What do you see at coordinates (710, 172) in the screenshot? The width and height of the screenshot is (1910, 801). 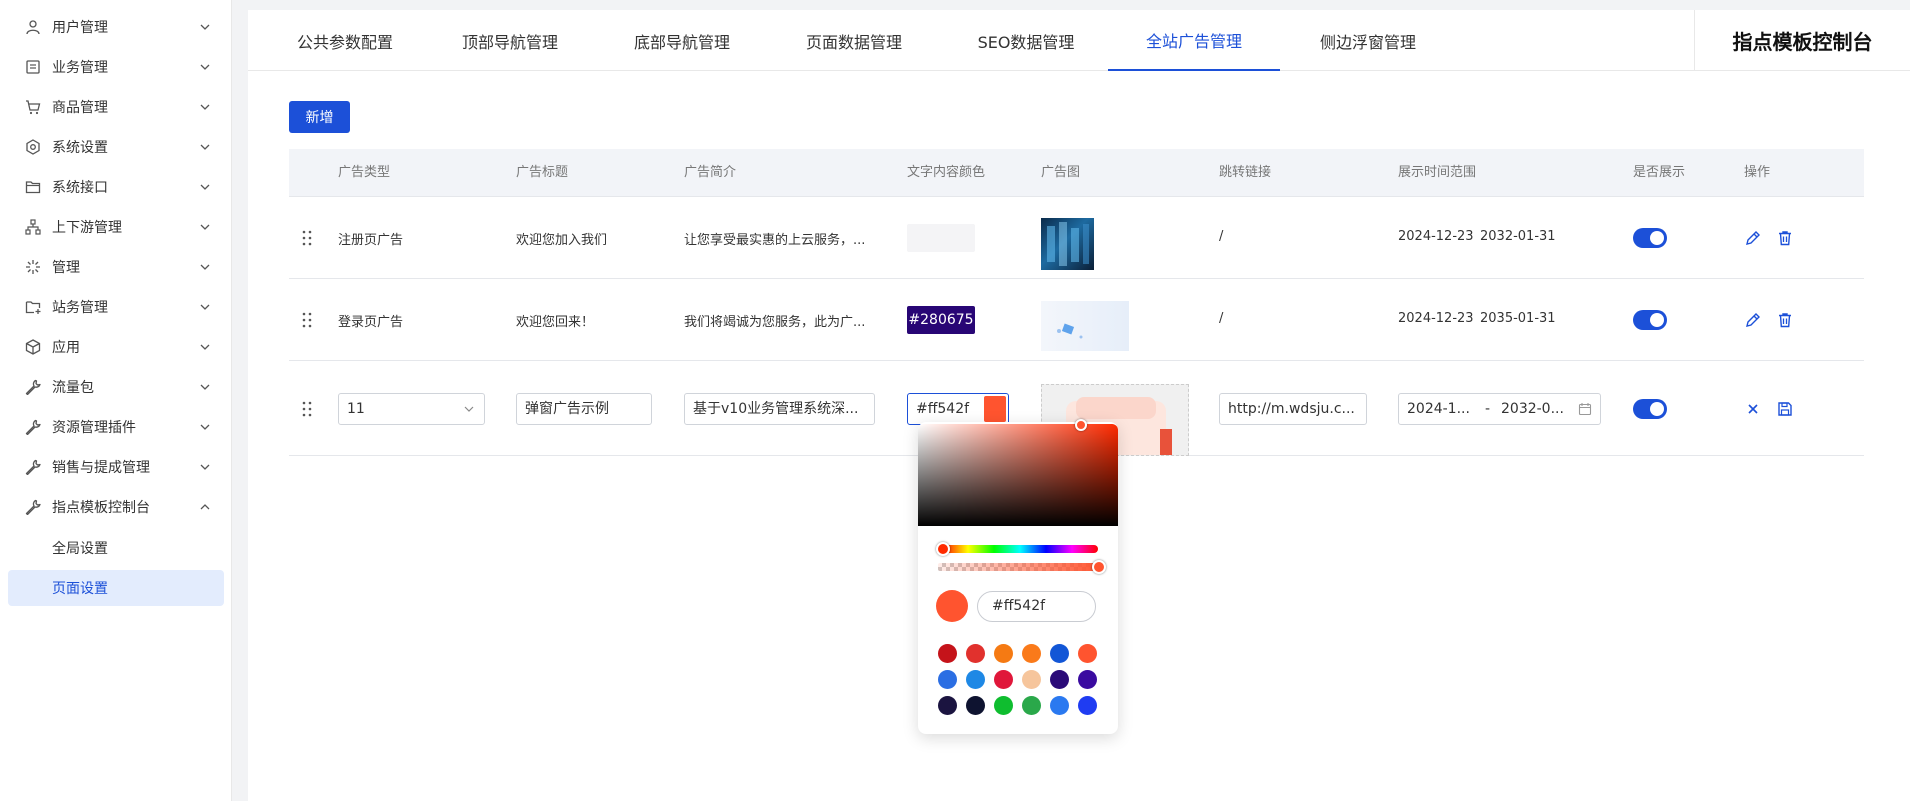 I see `th-ad-intro: 广告简介` at bounding box center [710, 172].